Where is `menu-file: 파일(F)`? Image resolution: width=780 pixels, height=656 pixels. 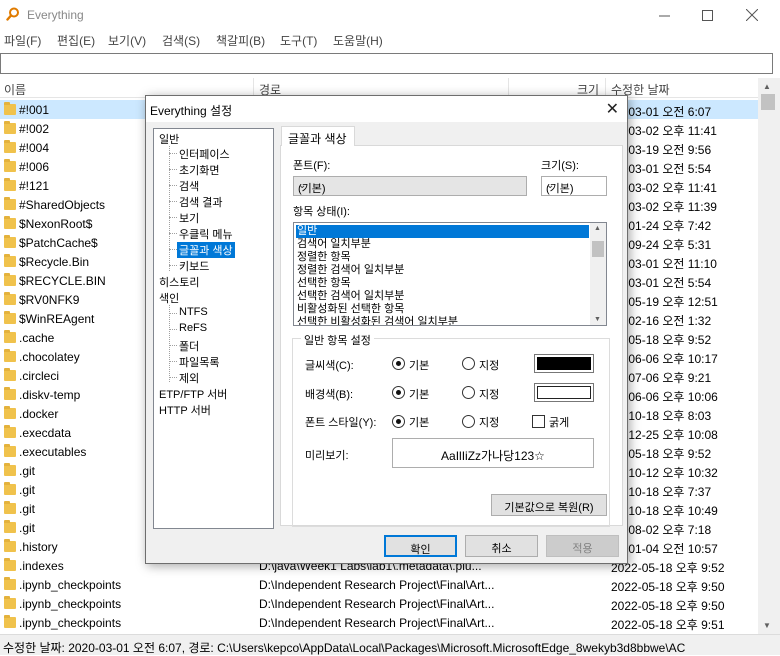 menu-file: 파일(F) is located at coordinates (22, 40).